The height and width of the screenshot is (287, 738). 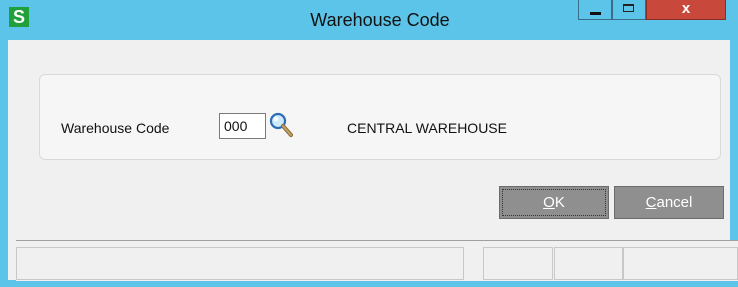 I want to click on close-icon: x, so click(x=686, y=8).